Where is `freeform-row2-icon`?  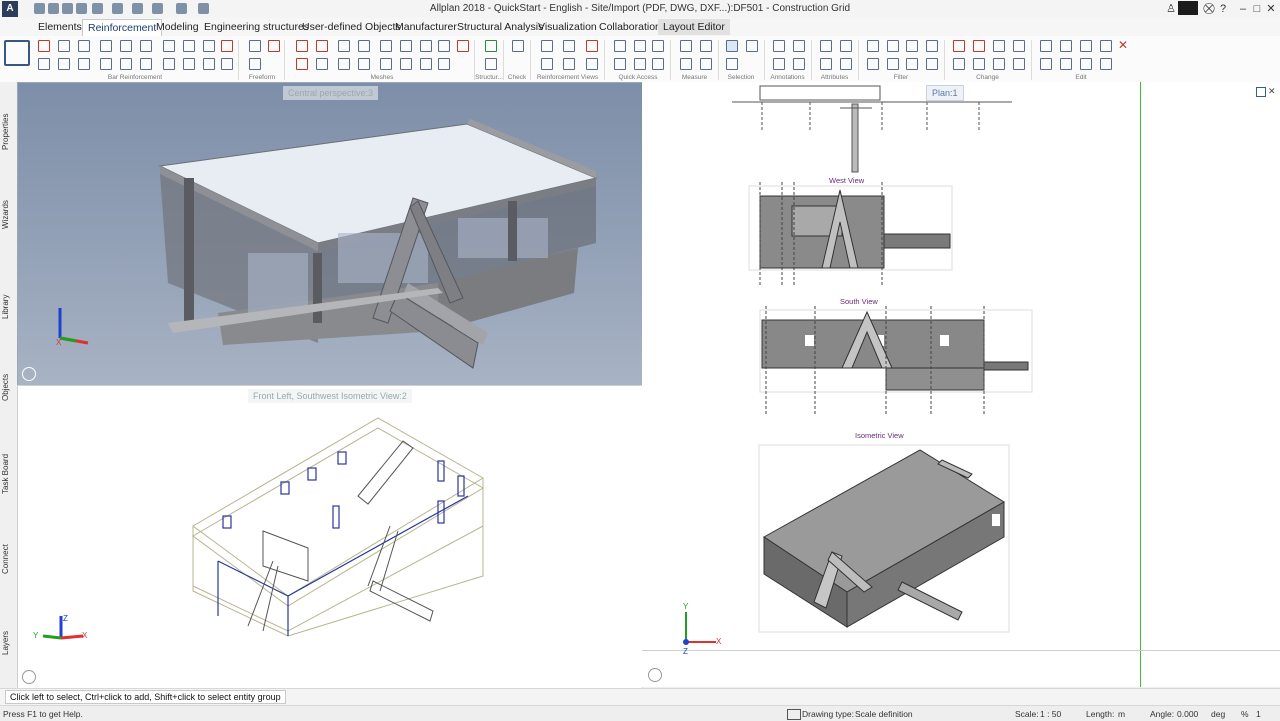
freeform-row2-icon is located at coordinates (255, 64).